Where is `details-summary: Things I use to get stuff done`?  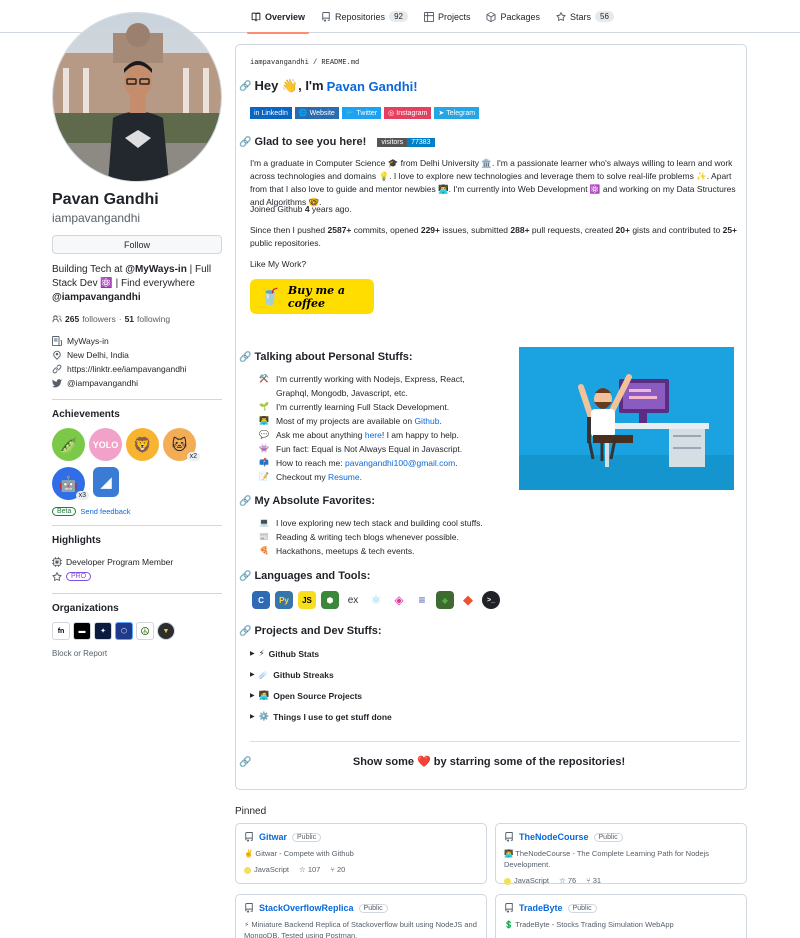
details-summary: Things I use to get stuff done is located at coordinates (332, 716).